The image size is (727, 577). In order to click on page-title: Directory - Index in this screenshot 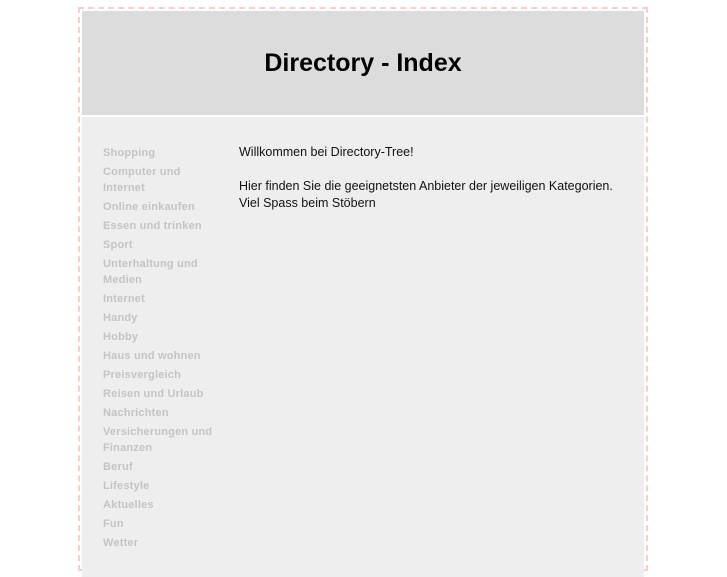, I will do `click(363, 62)`.